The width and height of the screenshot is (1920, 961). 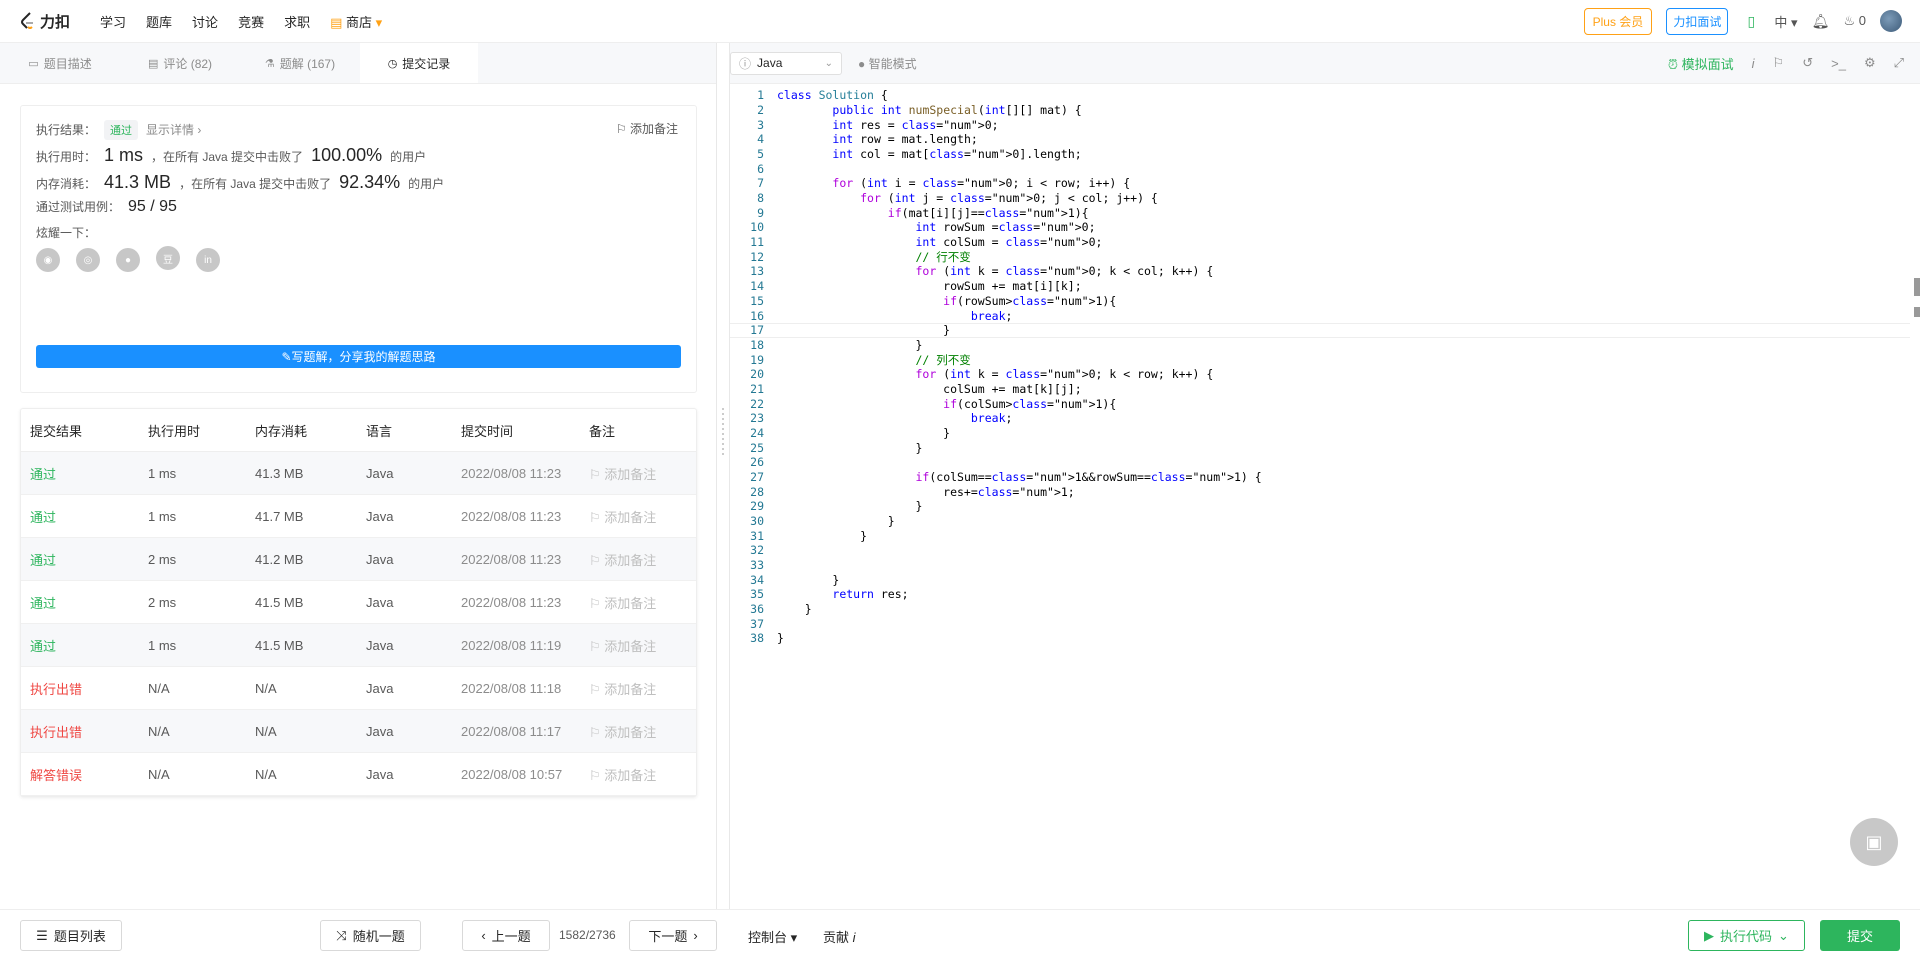 I want to click on table-row: 通过 1 ms 41.5 MB Java 2022/08/08 11:19 ⚐ 添加备注, so click(x=358, y=645).